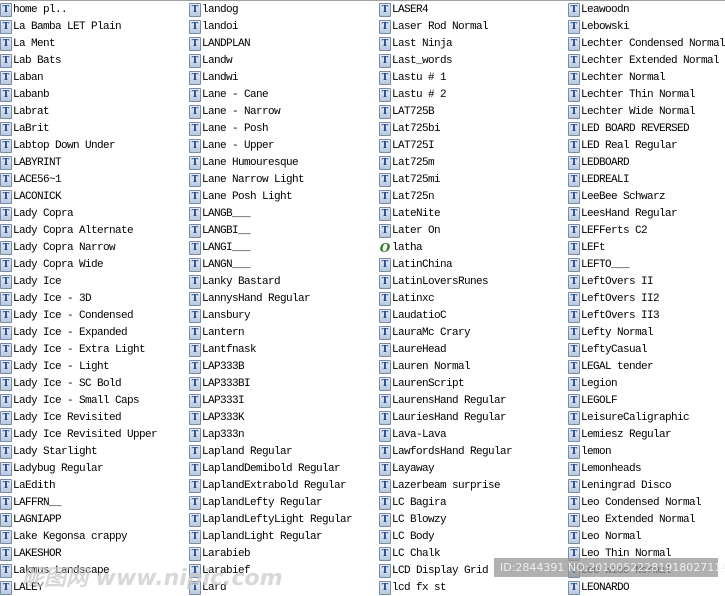 This screenshot has height=596, width=725. Describe the element at coordinates (211, 60) in the screenshot. I see `font-file-item: T Landw` at that location.